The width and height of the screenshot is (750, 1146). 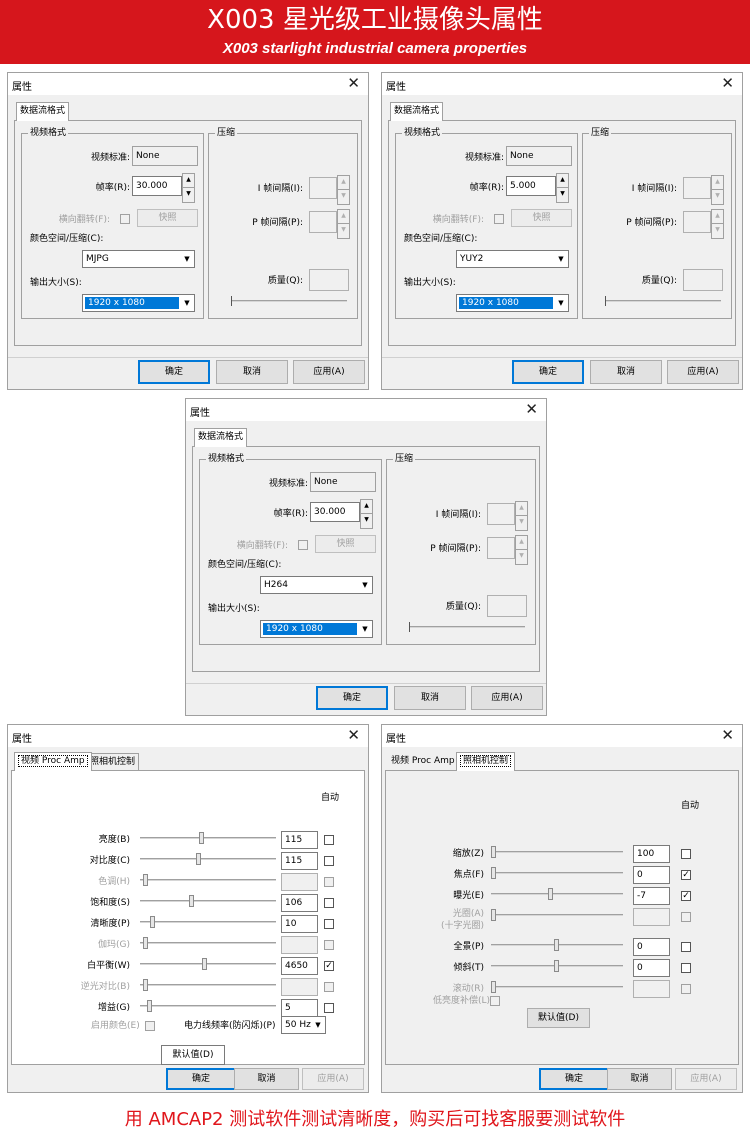 I want to click on colorspace-select: MJPG ▼, so click(x=138, y=259).